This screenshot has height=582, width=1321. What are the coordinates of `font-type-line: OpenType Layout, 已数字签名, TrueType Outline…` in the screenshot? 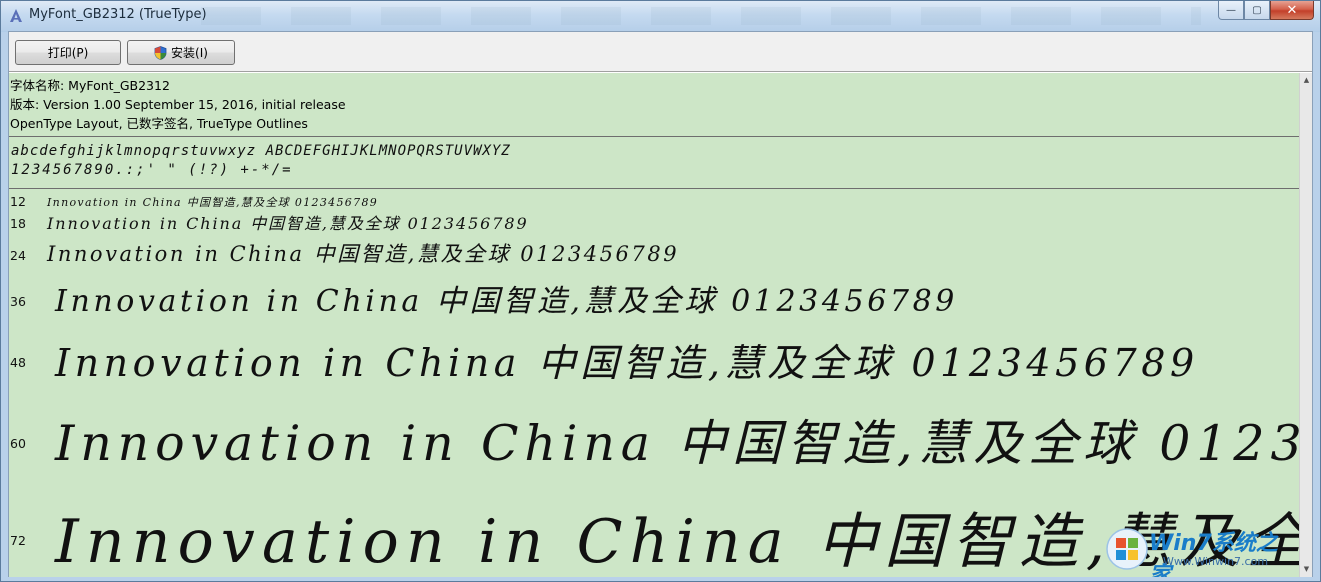 It's located at (159, 123).